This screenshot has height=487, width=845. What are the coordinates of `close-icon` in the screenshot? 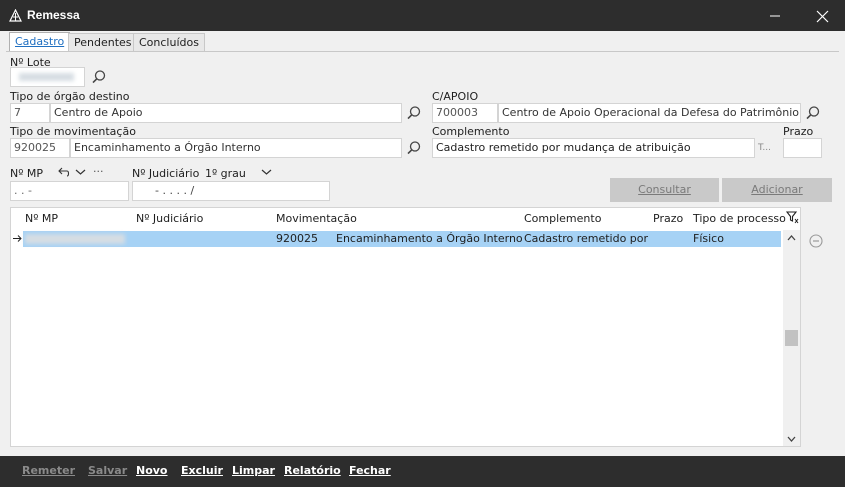 It's located at (822, 16).